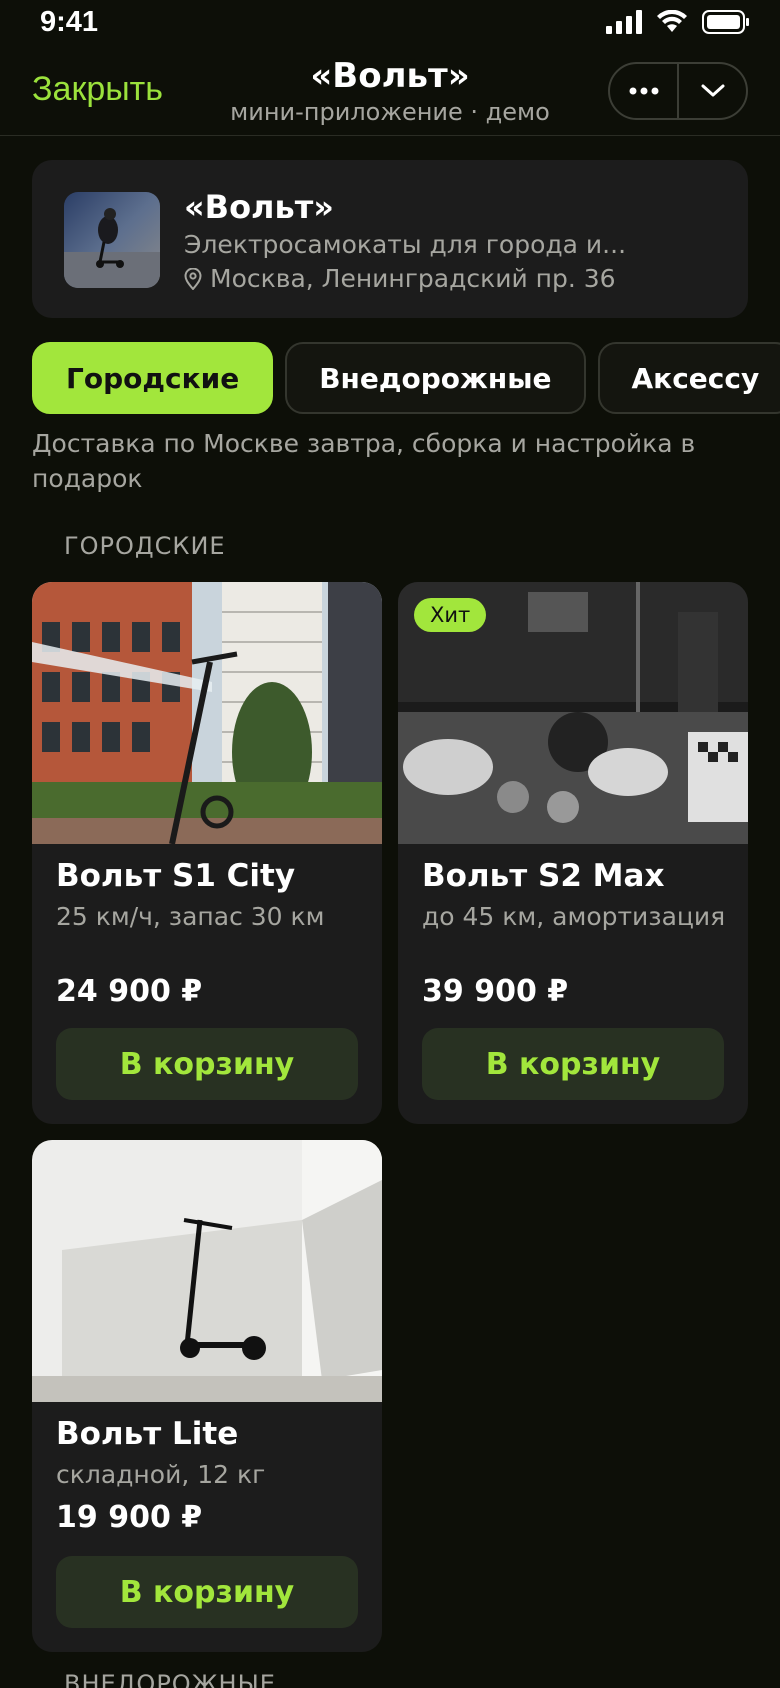  I want to click on signal-icon, so click(624, 22).